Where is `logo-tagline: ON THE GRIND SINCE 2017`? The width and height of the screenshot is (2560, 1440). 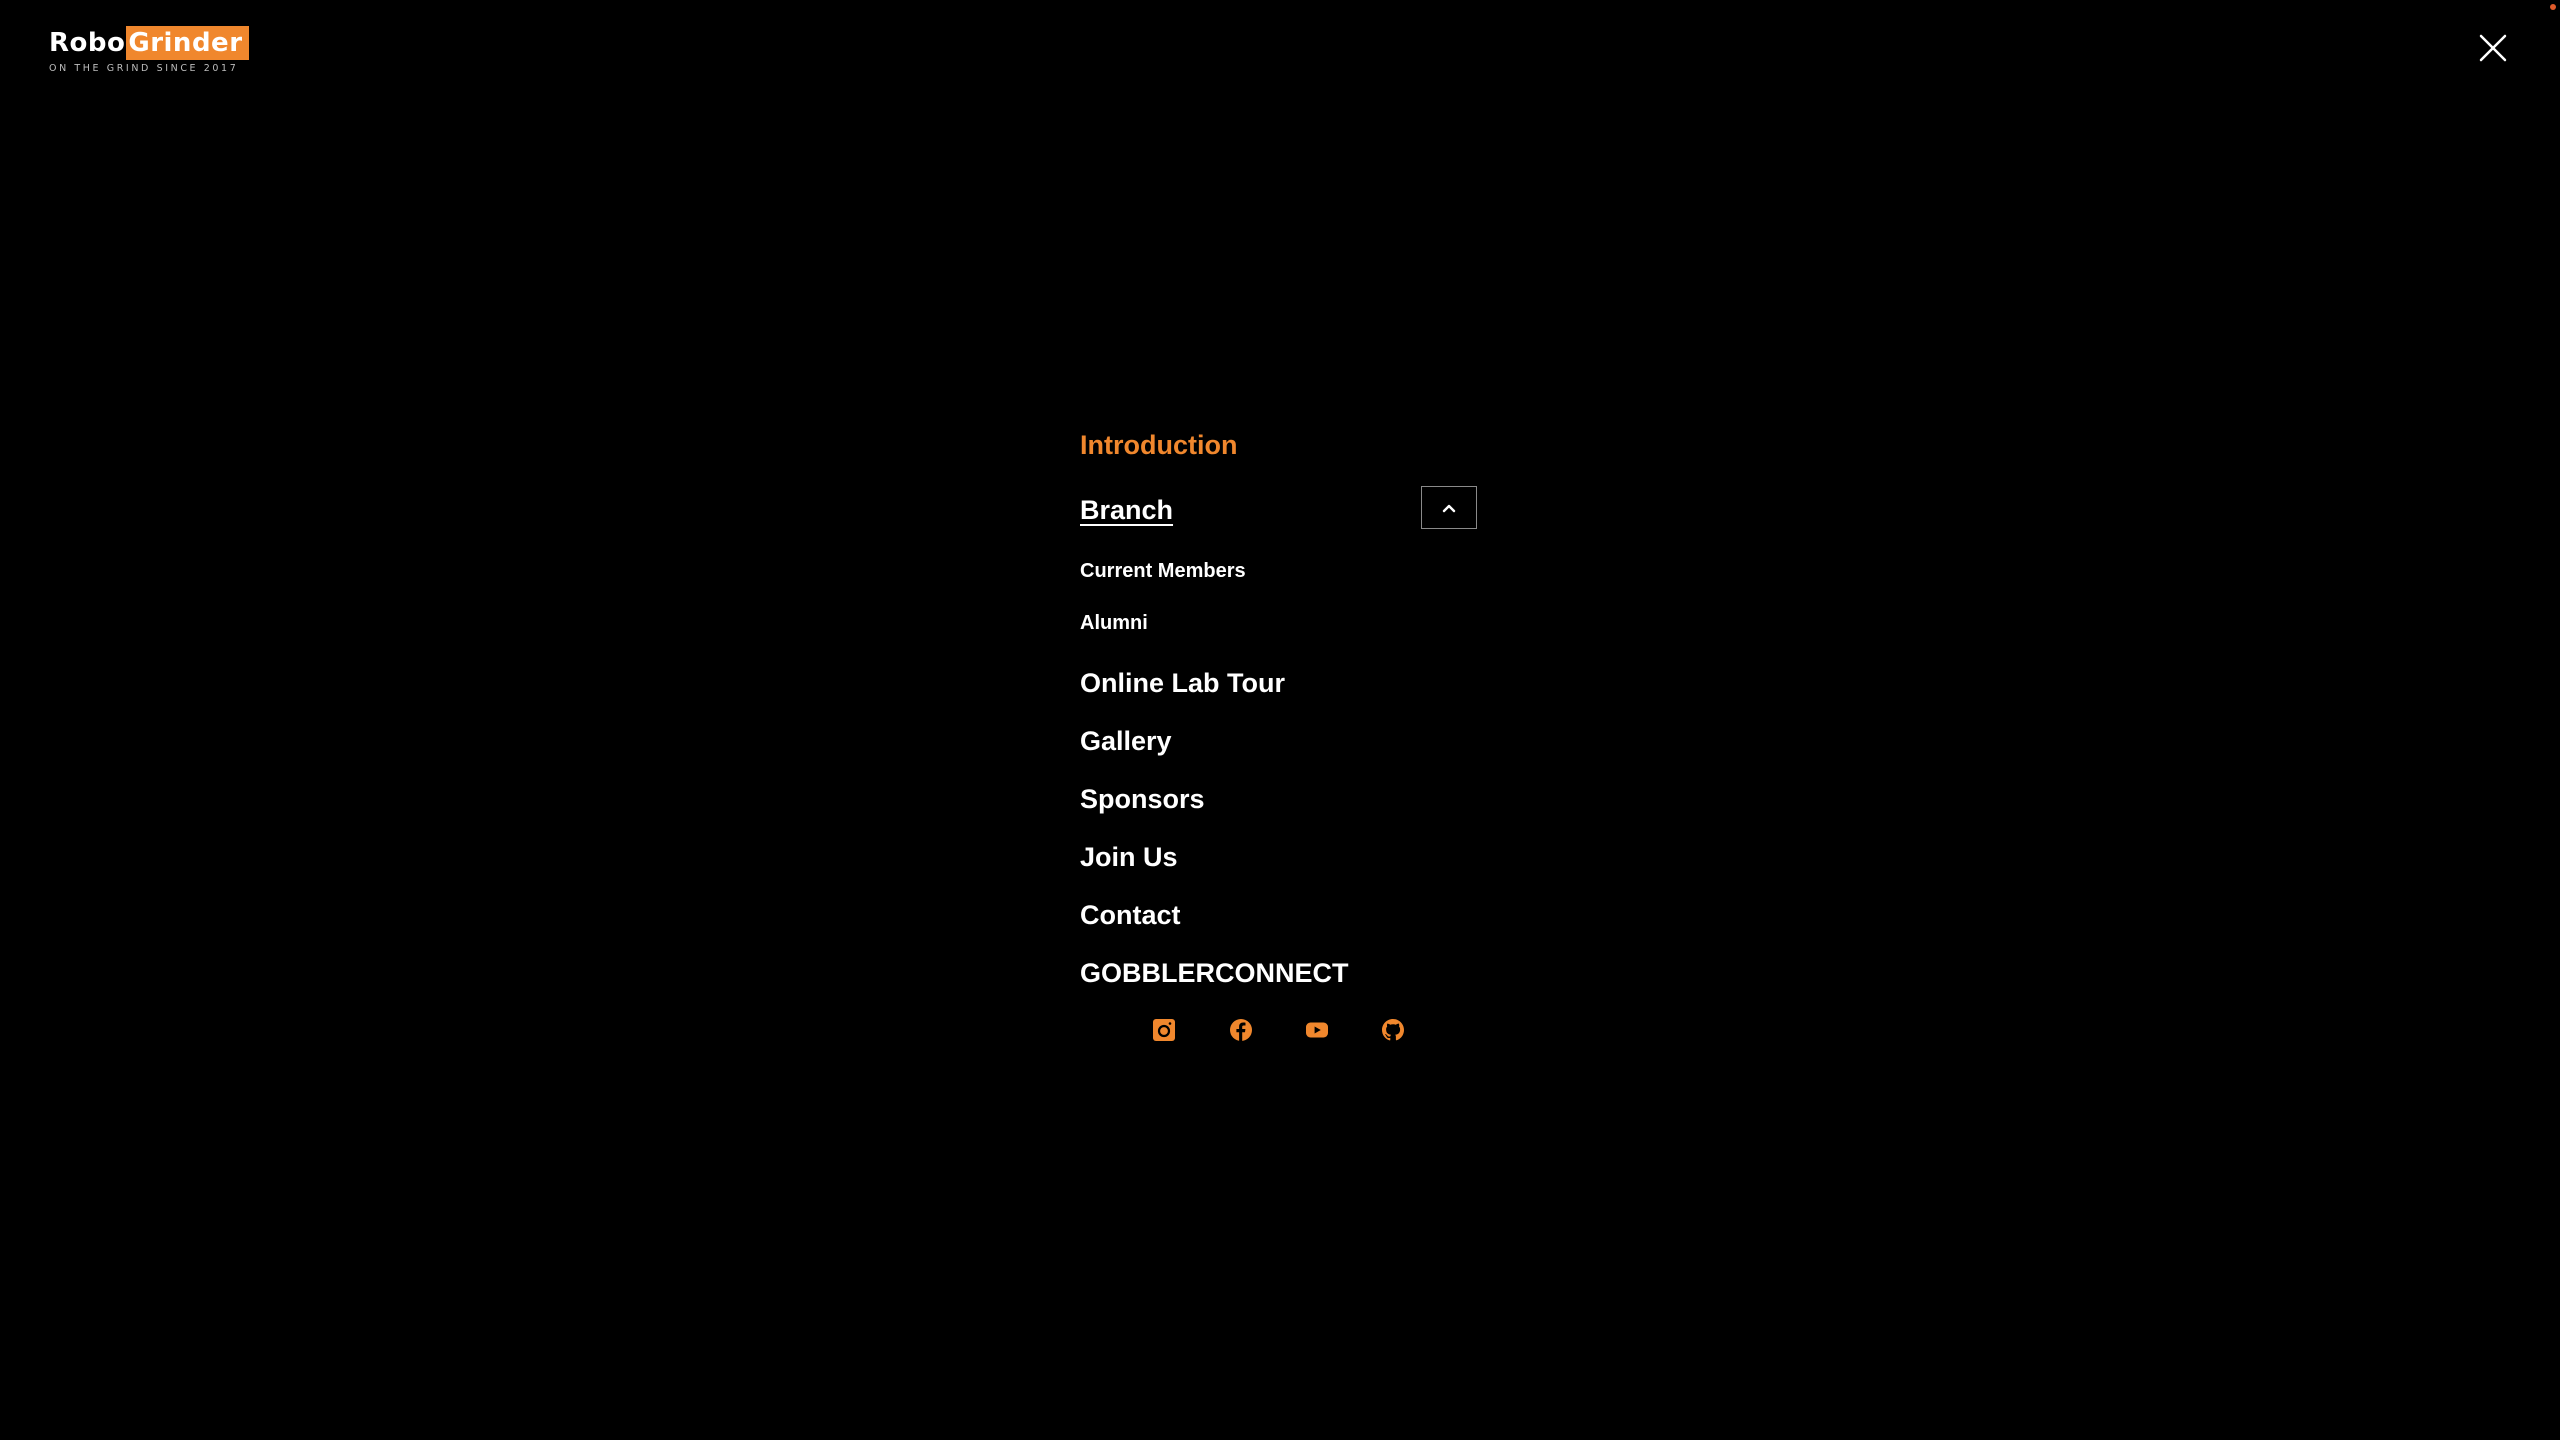 logo-tagline: ON THE GRIND SINCE 2017 is located at coordinates (144, 68).